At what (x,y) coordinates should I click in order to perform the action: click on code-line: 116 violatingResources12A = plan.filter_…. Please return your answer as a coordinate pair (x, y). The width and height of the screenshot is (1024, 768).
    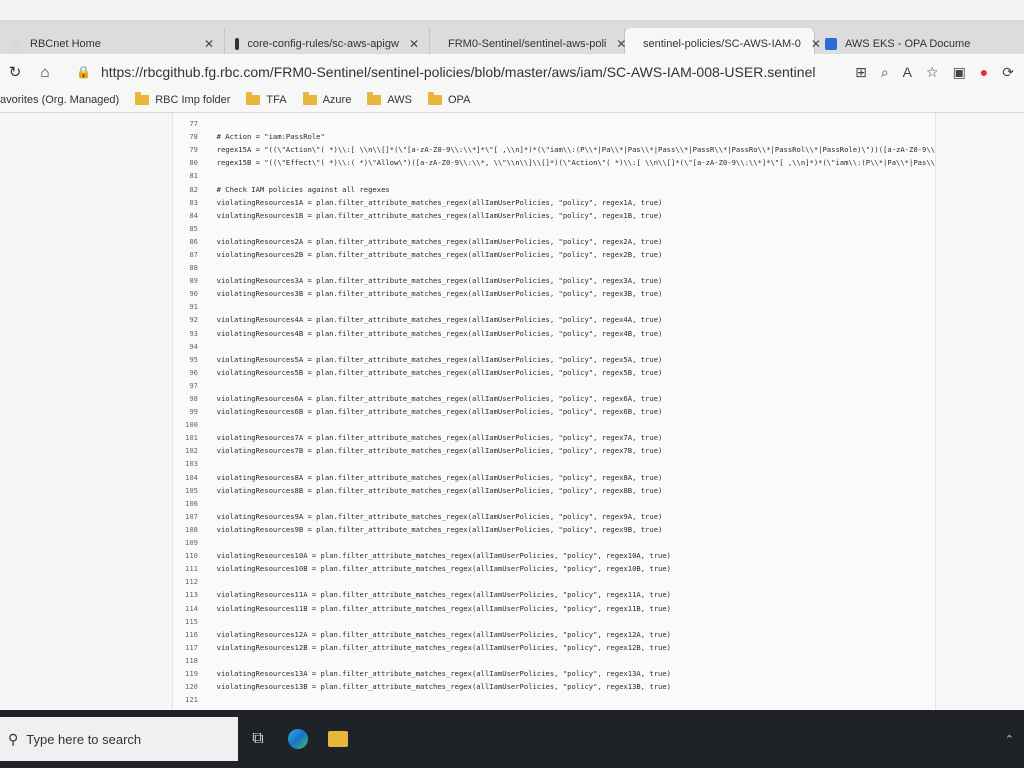
    Looking at the image, I should click on (562, 634).